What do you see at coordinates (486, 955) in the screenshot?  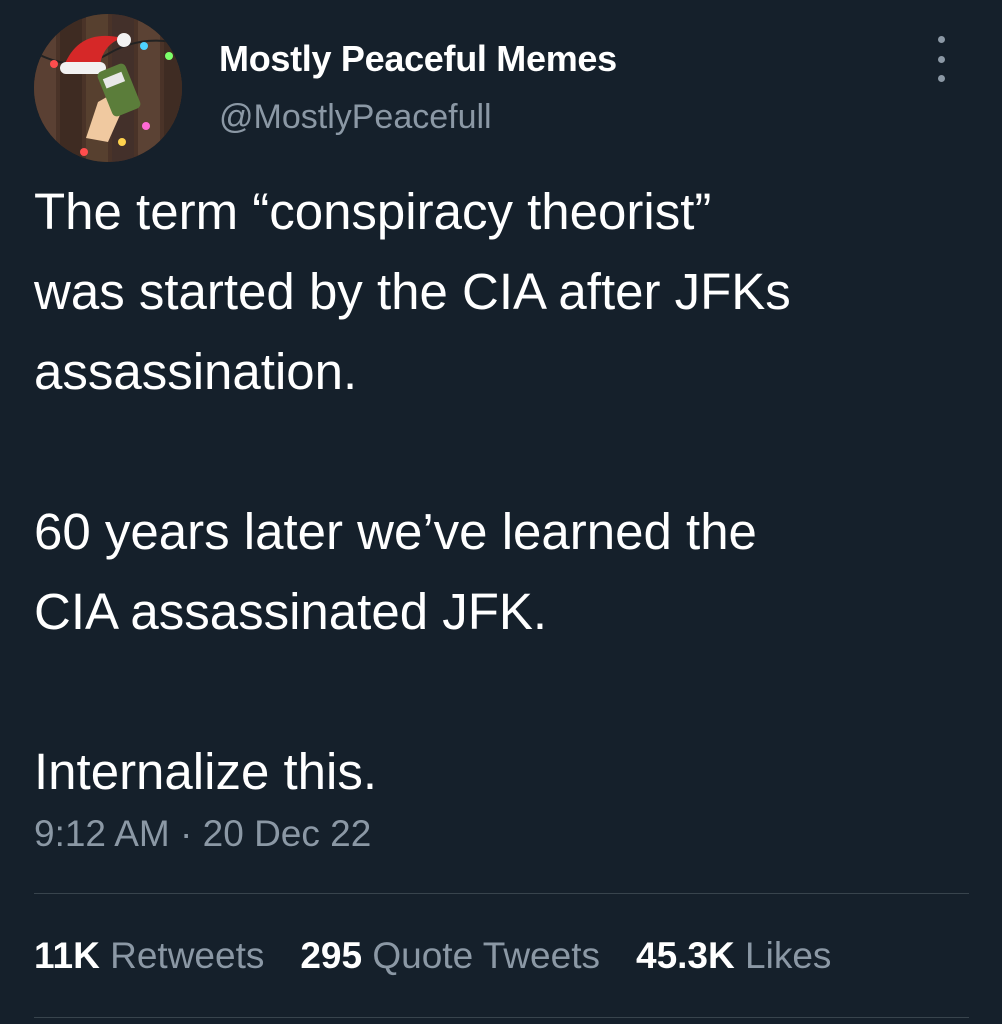 I see `quote-tweets-label: Quote Tweets` at bounding box center [486, 955].